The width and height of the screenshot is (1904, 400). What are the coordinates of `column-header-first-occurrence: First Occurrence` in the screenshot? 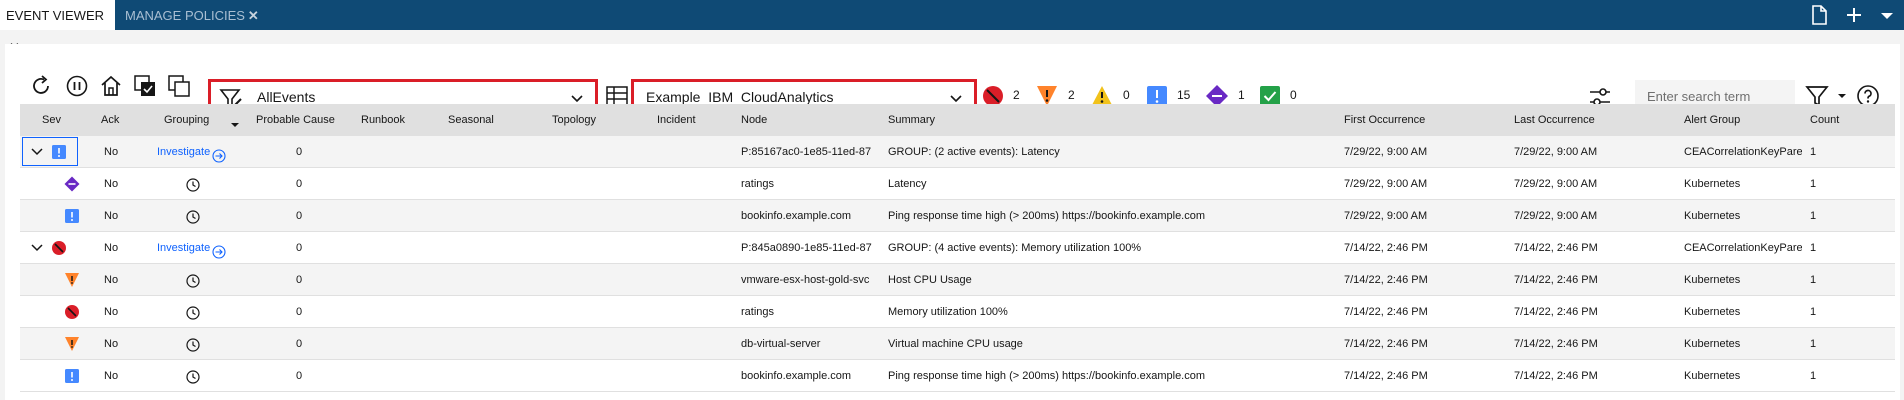 It's located at (1384, 120).